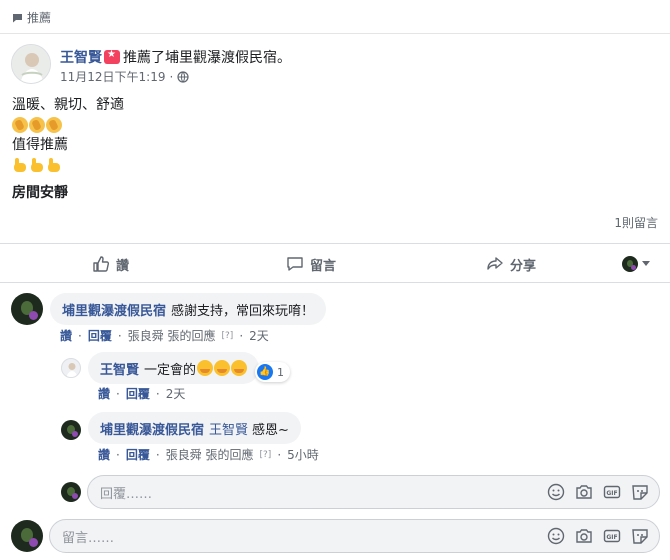  I want to click on comment-actions: 讚 · 回覆 · 張良舜 張的回應 [?] · 2天, so click(164, 335).